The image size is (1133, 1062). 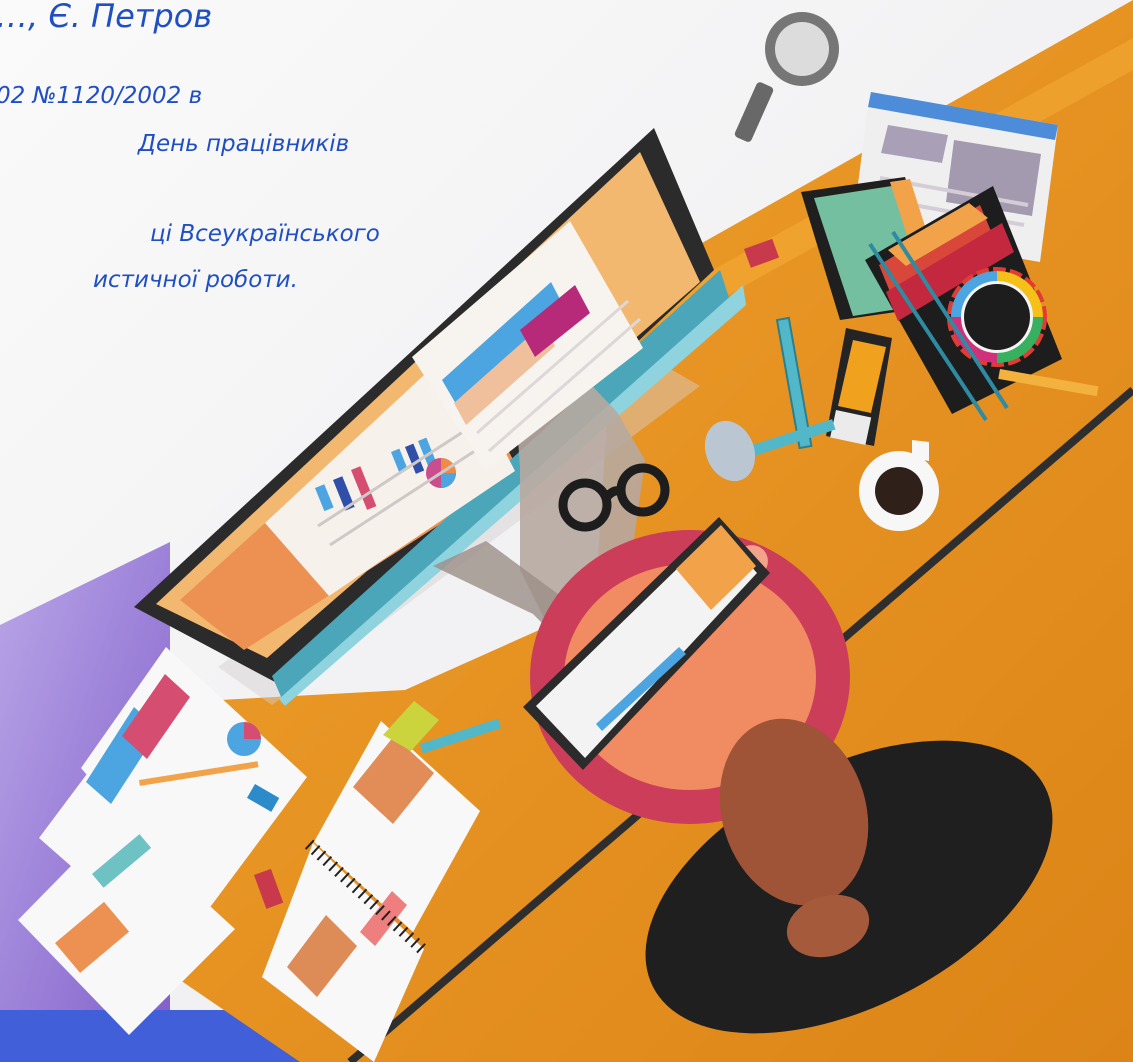 What do you see at coordinates (265, 234) in the screenshot?
I see `ukrainian-line: ці Всеукраїнського` at bounding box center [265, 234].